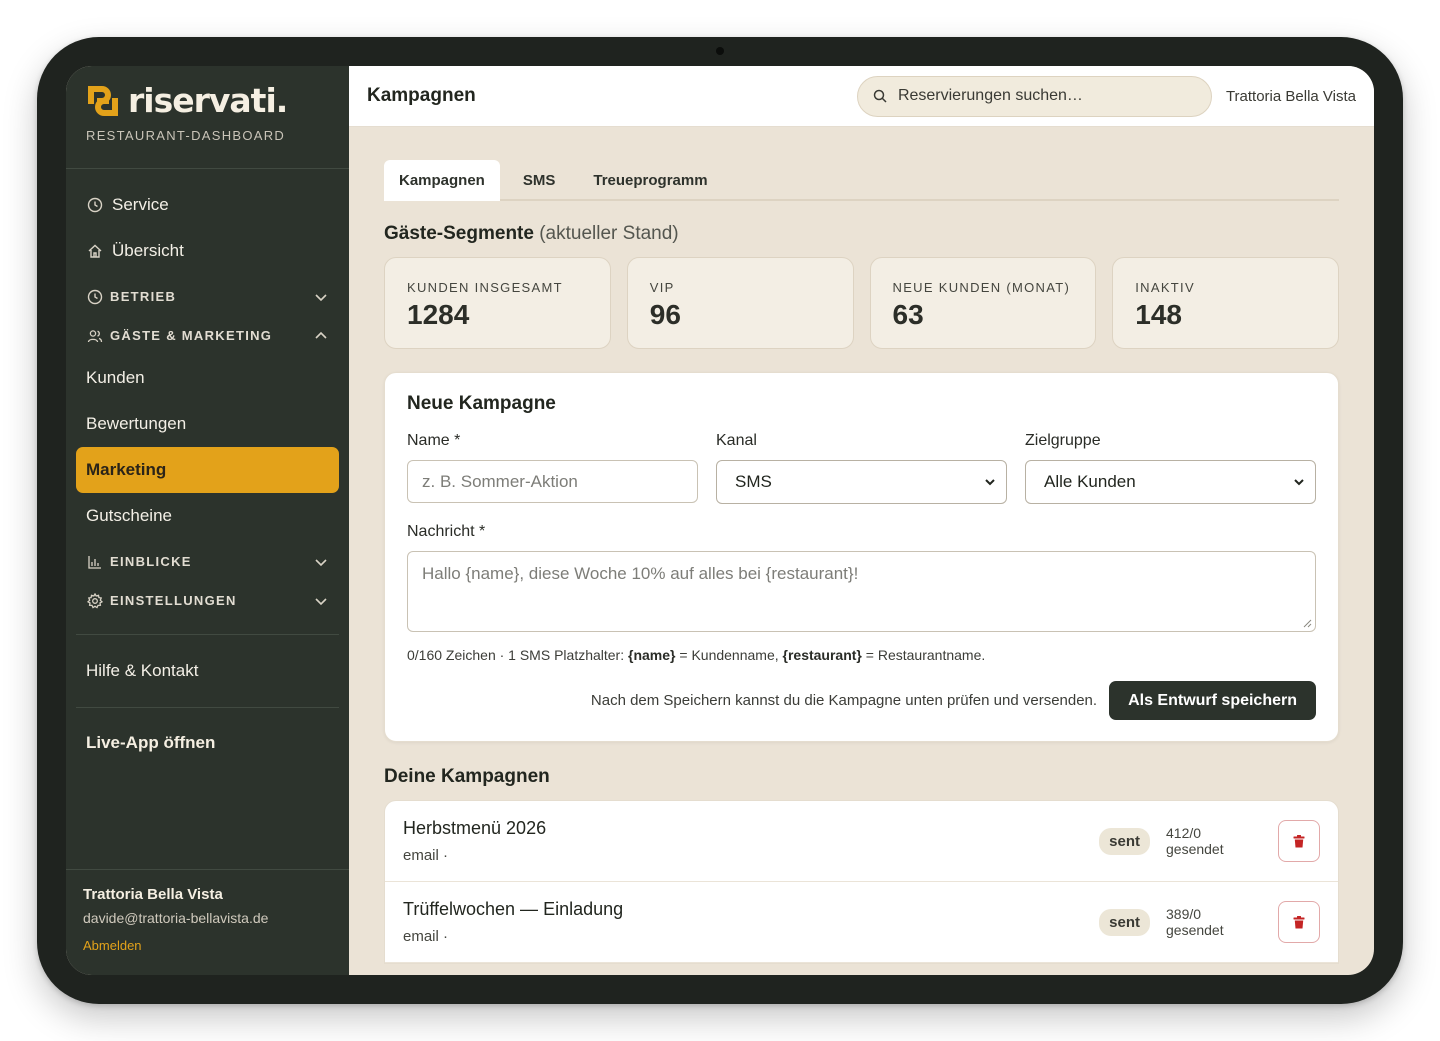  I want to click on sidebar-item-label: Übersicht, so click(148, 250).